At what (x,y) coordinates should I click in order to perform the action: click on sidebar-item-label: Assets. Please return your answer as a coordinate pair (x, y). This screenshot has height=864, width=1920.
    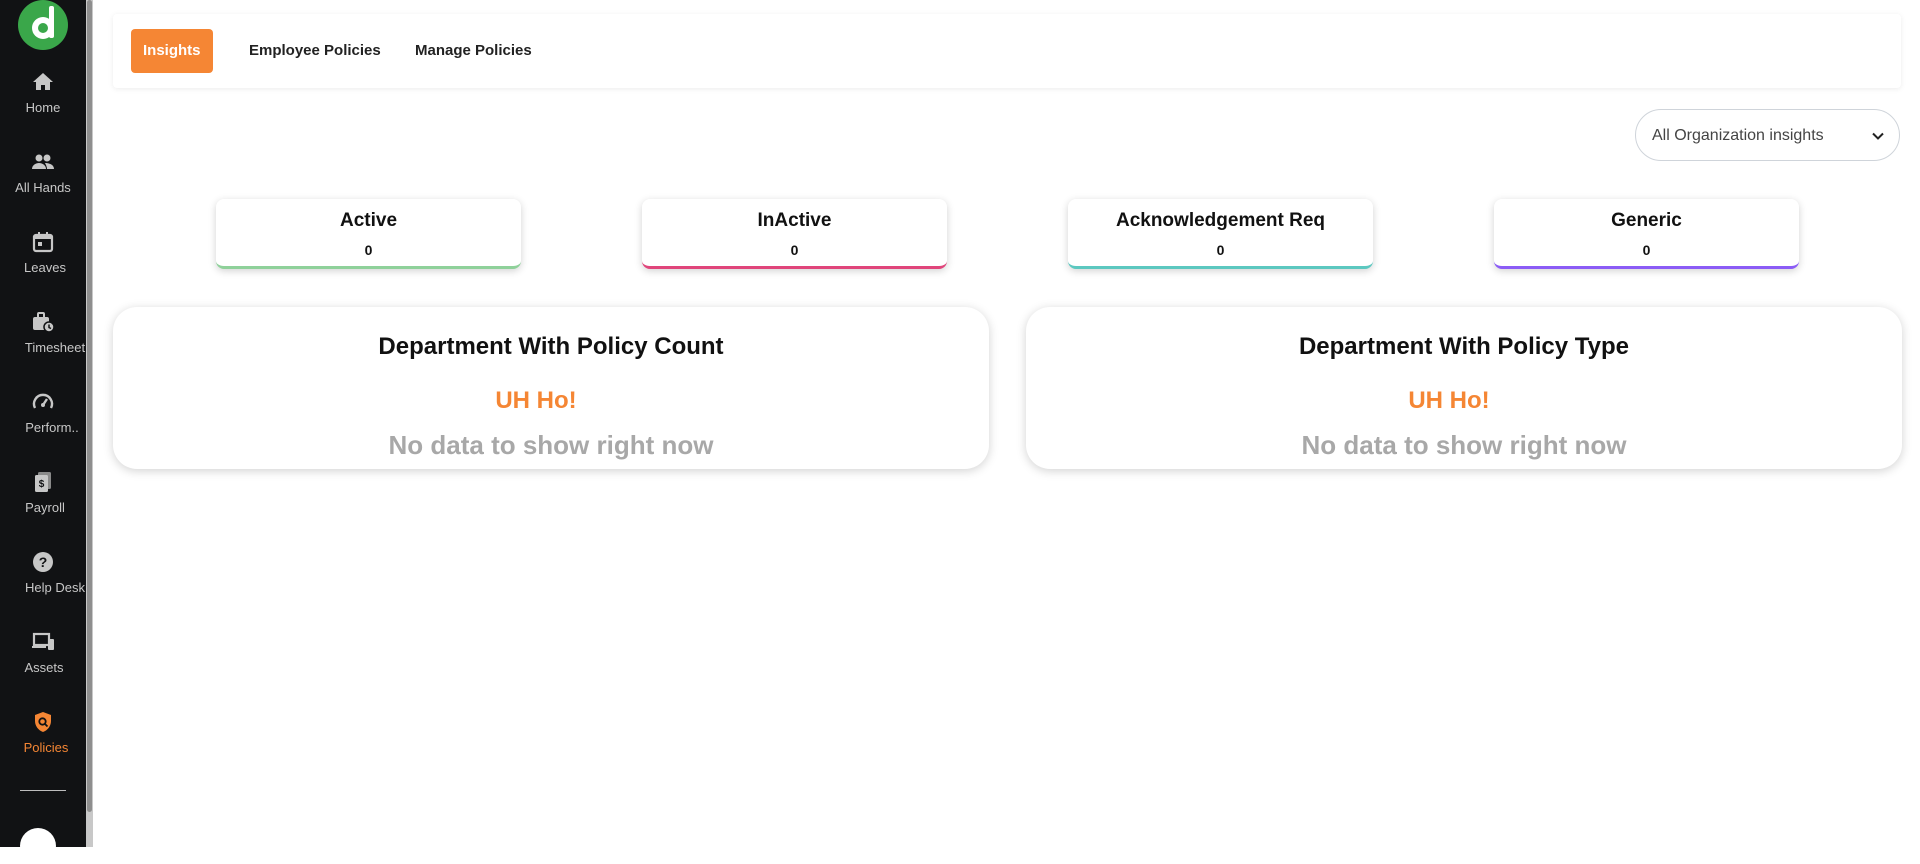
    Looking at the image, I should click on (44, 667).